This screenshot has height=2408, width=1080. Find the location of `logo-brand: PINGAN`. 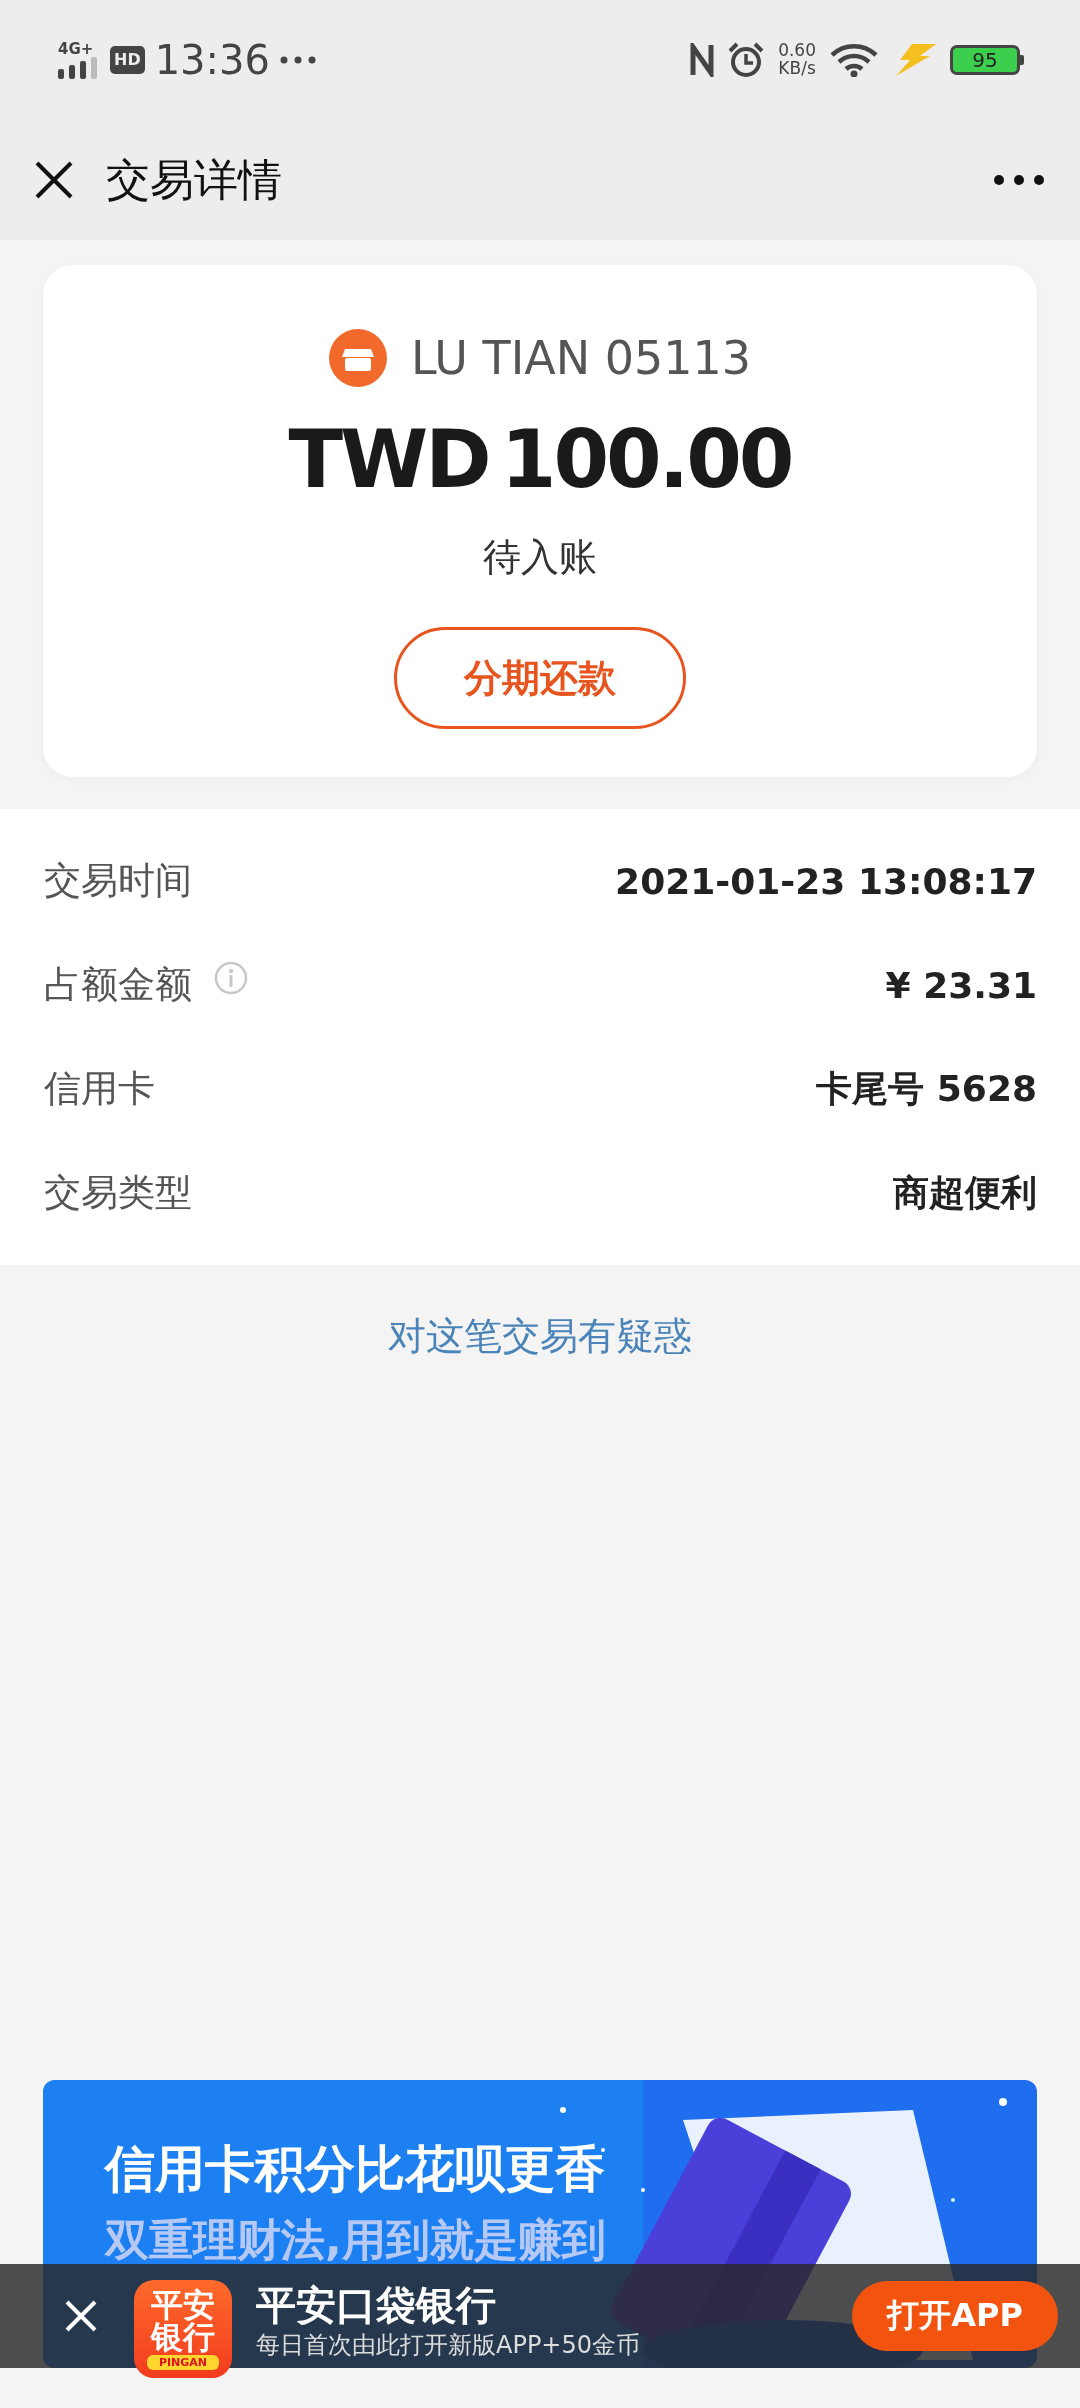

logo-brand: PINGAN is located at coordinates (183, 2362).